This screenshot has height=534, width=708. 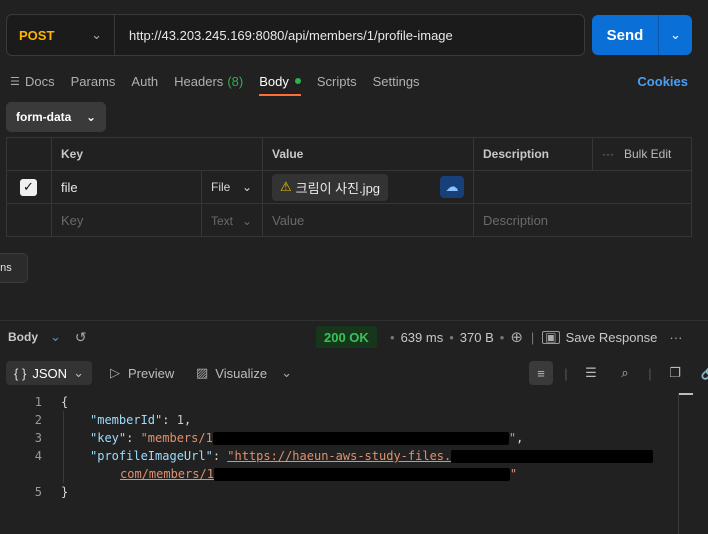 What do you see at coordinates (280, 81) in the screenshot?
I see `tab-body: Body` at bounding box center [280, 81].